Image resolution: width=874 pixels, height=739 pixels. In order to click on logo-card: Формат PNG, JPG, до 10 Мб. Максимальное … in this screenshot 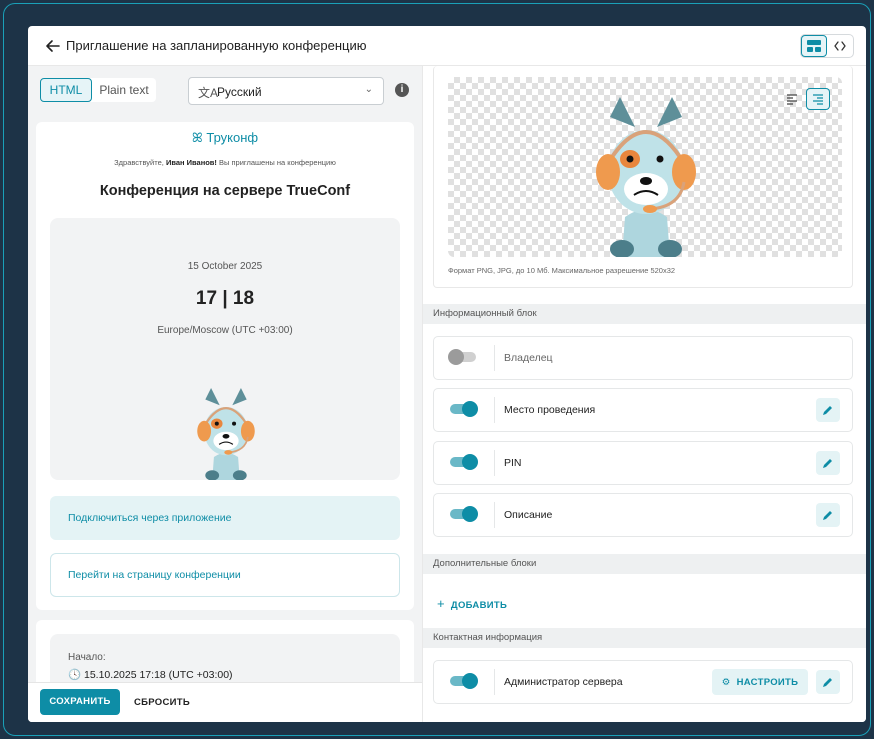, I will do `click(643, 177)`.